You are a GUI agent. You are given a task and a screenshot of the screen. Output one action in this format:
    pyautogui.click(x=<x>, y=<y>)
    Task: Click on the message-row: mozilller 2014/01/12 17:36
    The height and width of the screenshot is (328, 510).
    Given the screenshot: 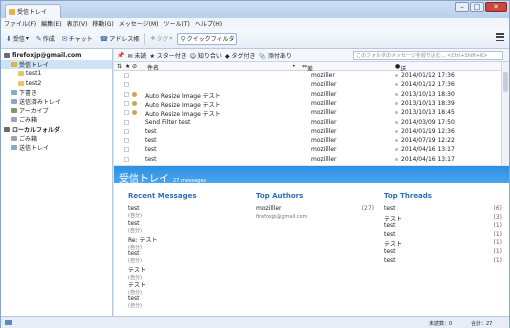 What is the action you would take?
    pyautogui.click(x=307, y=84)
    